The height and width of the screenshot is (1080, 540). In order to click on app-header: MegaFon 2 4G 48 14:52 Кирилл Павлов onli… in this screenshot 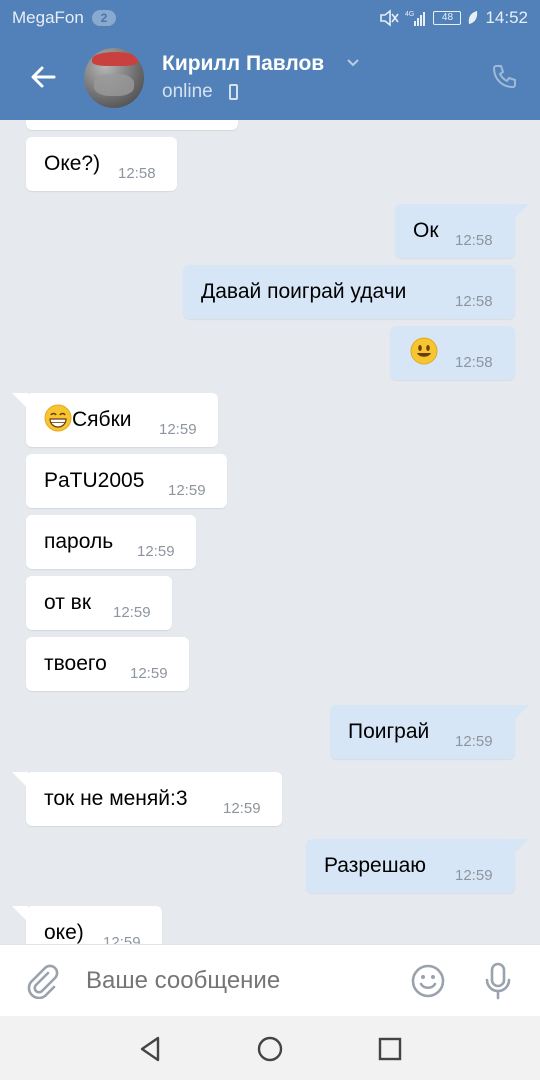, I will do `click(270, 60)`.